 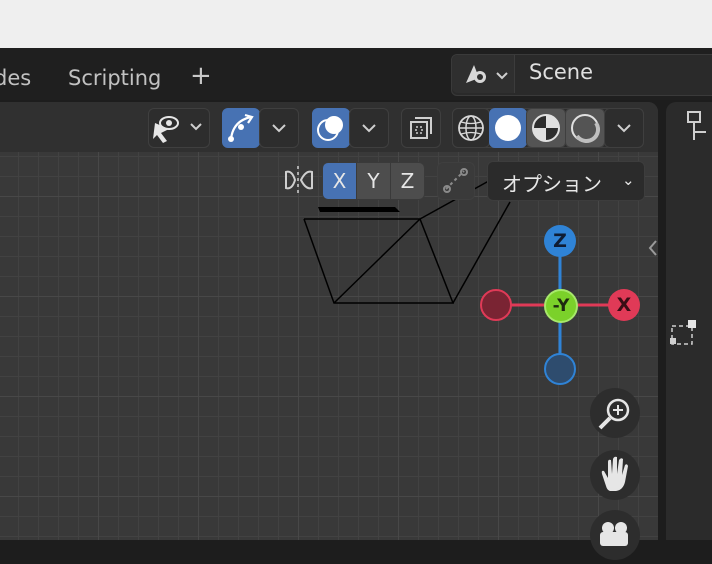 I want to click on visibility-selectability-button, so click(x=179, y=128).